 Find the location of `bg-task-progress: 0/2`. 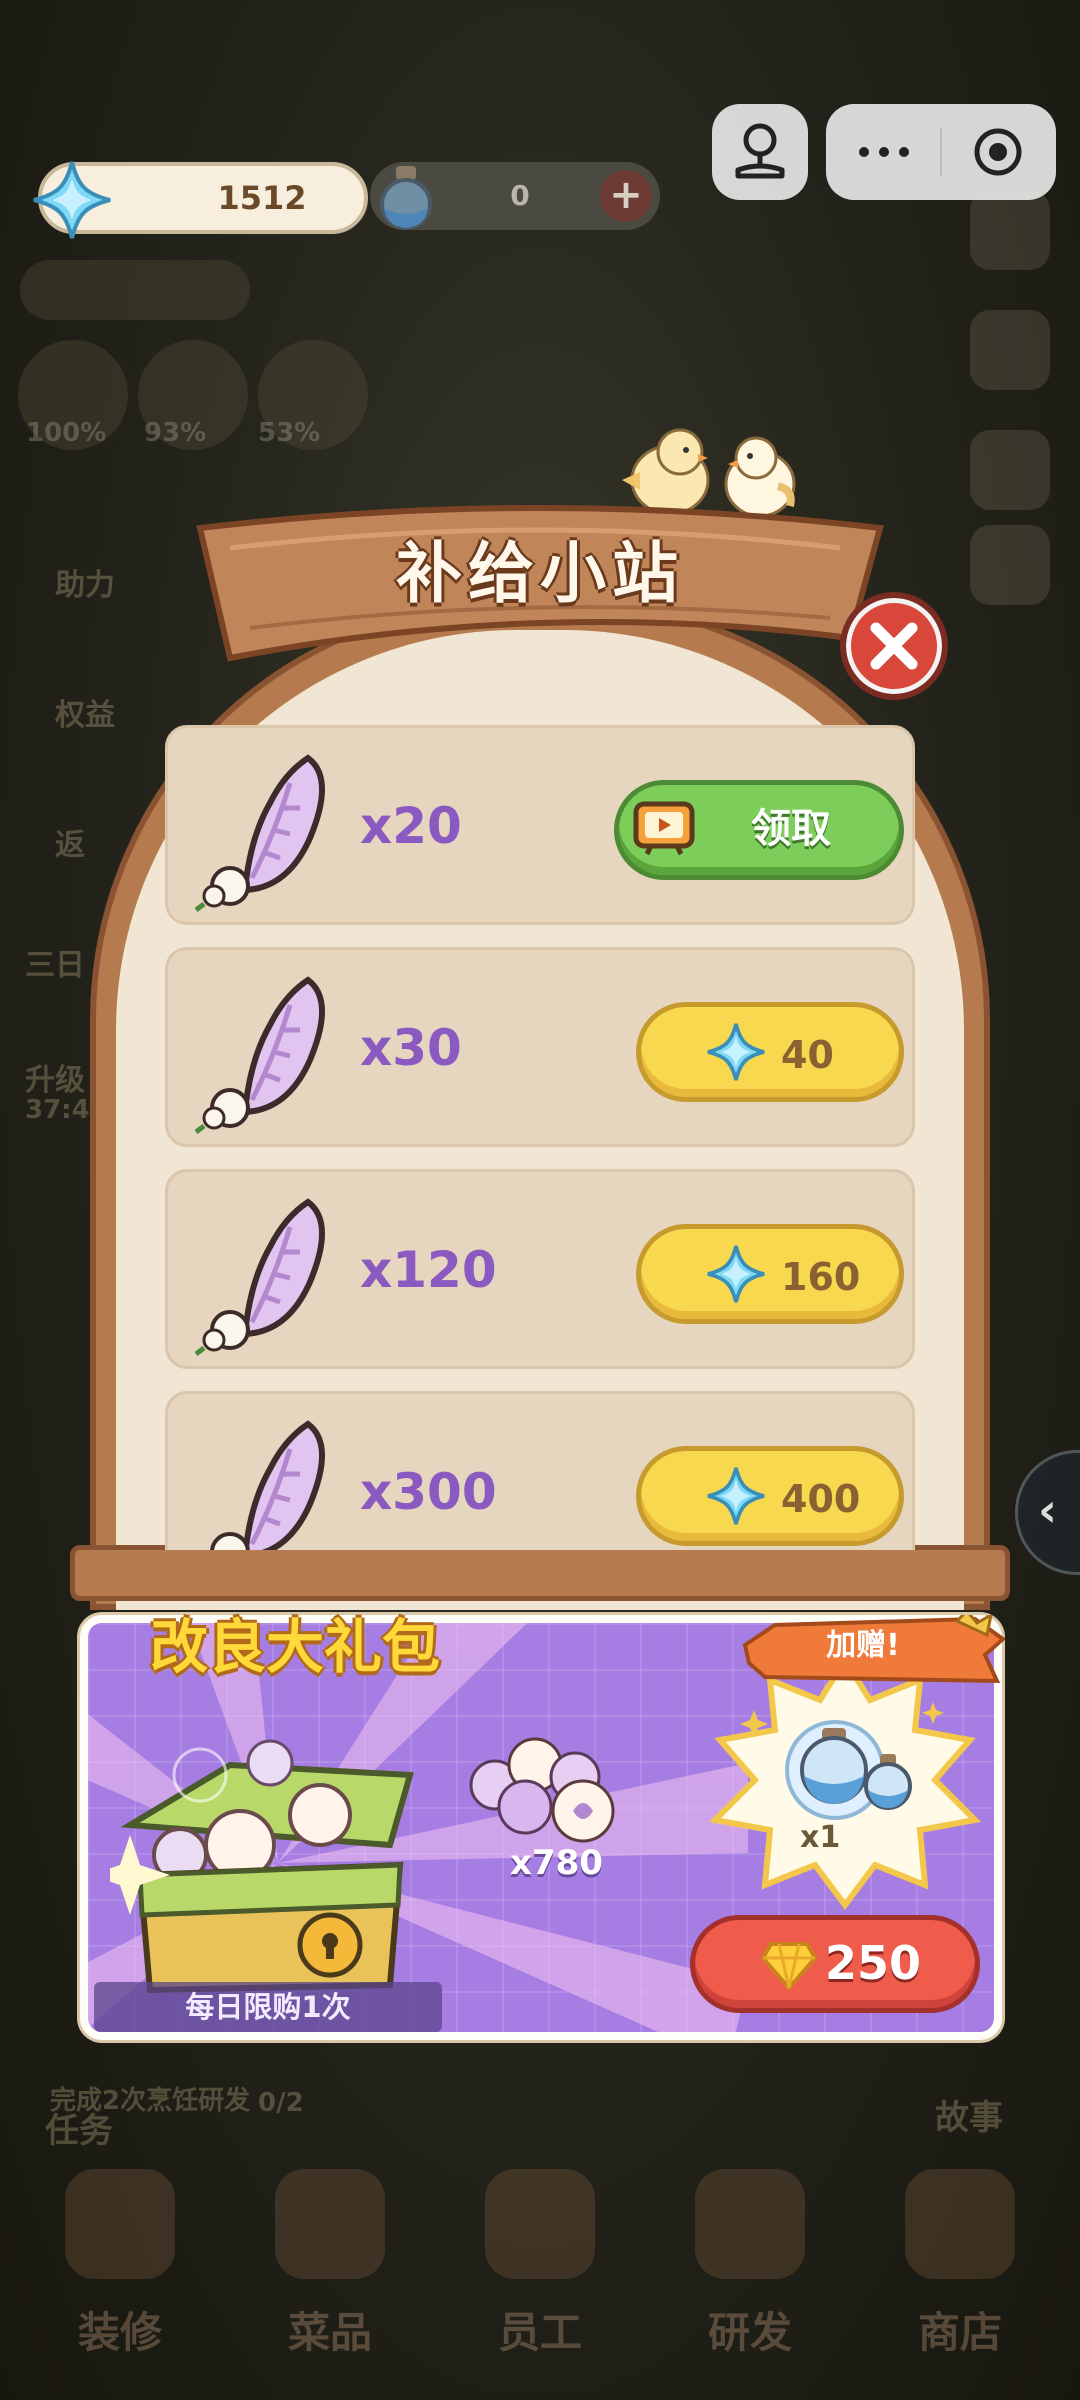

bg-task-progress: 0/2 is located at coordinates (281, 2103).